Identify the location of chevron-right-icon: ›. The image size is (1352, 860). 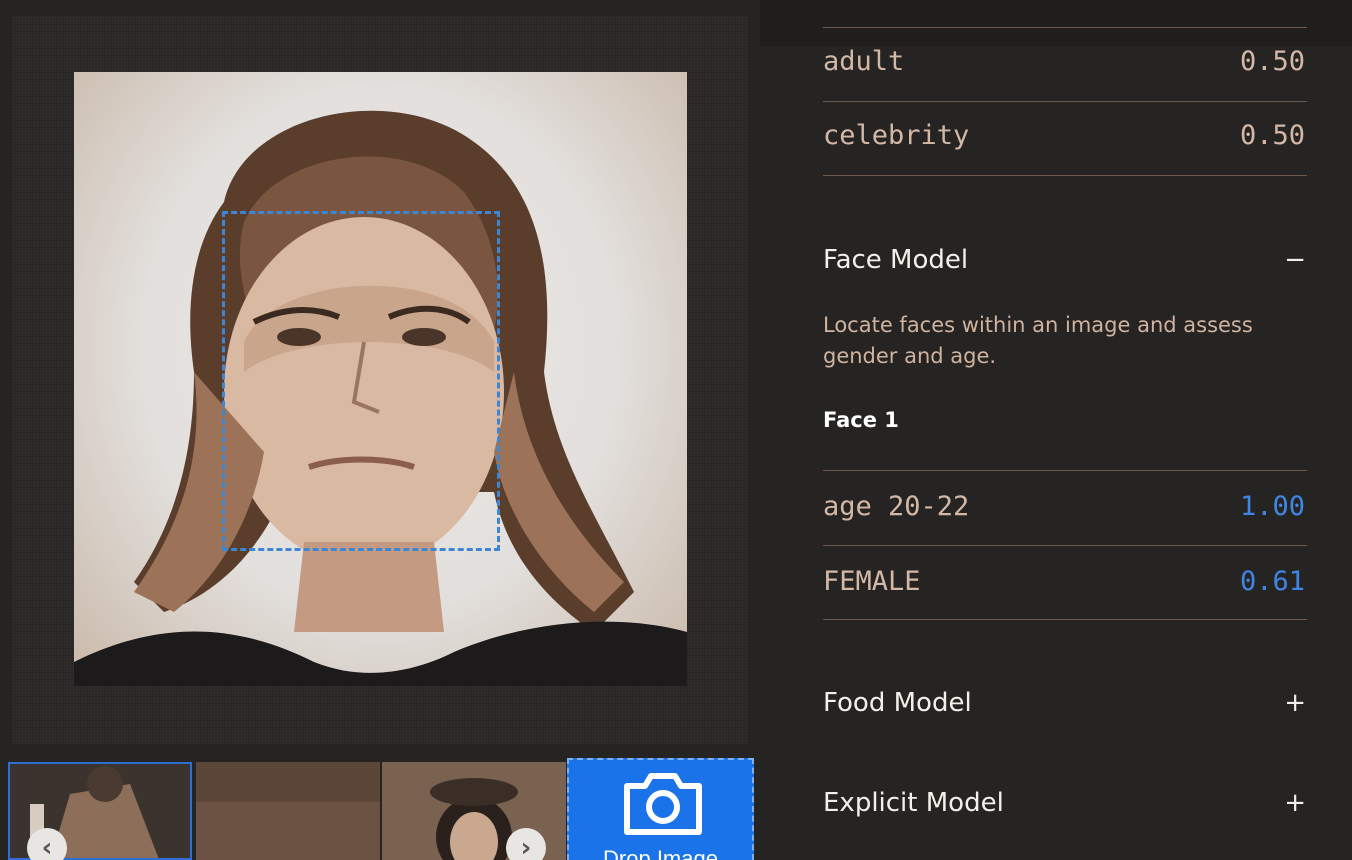
(526, 844).